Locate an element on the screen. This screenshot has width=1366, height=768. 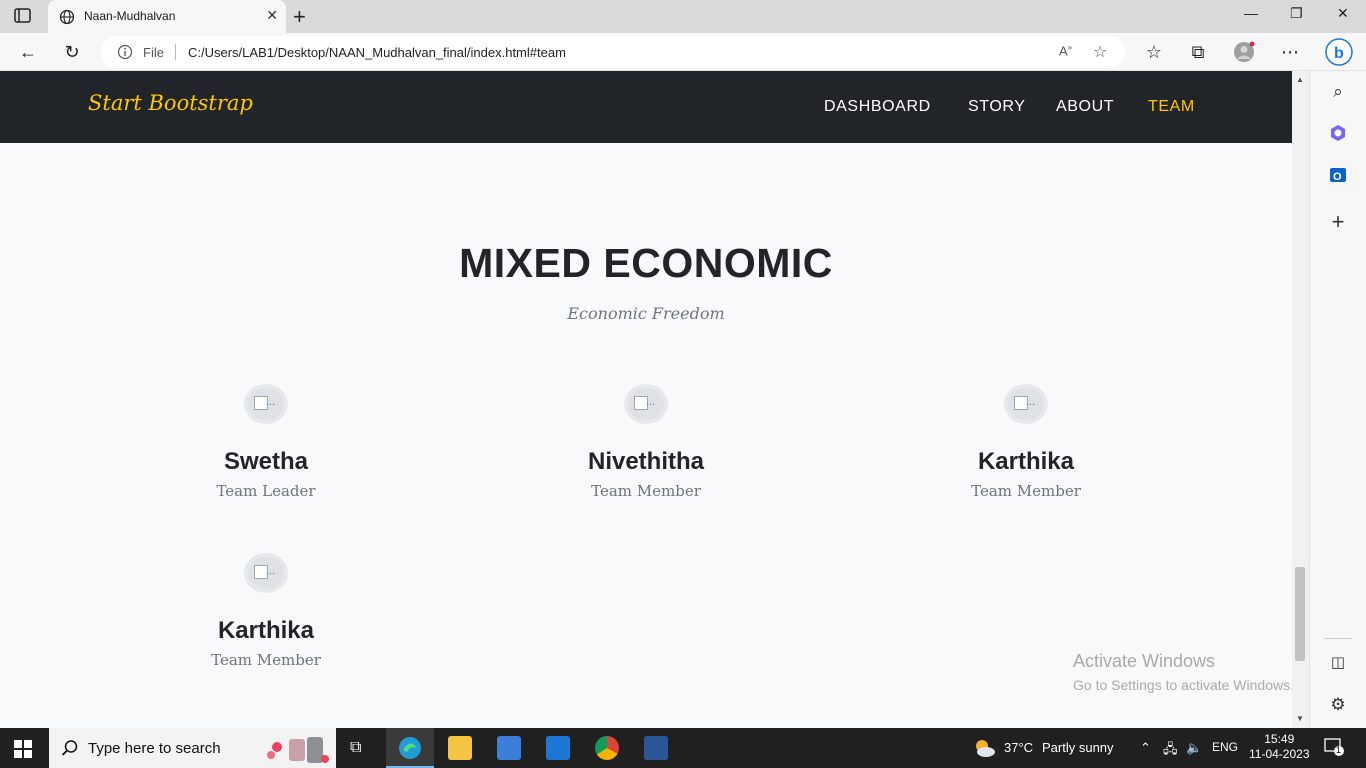
notification-icon: 1 is located at coordinates (1334, 747).